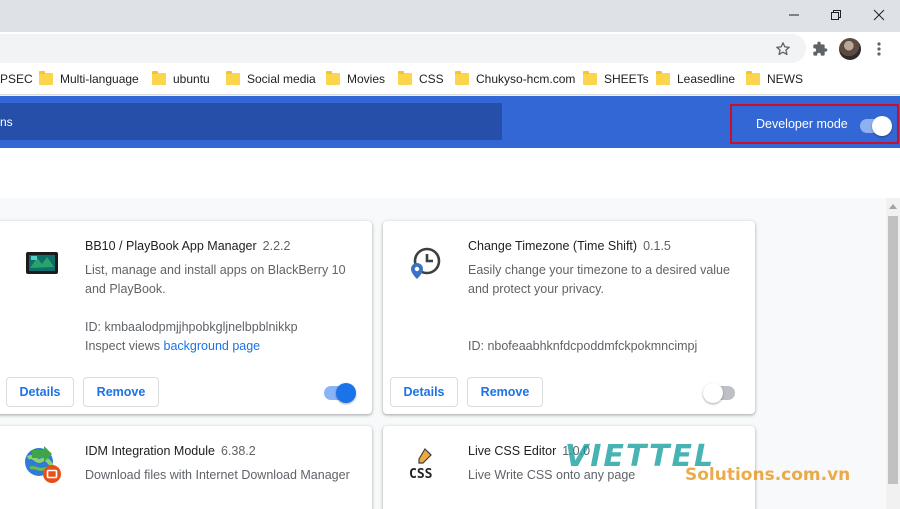  I want to click on inspect-views: Inspect views background page, so click(172, 346).